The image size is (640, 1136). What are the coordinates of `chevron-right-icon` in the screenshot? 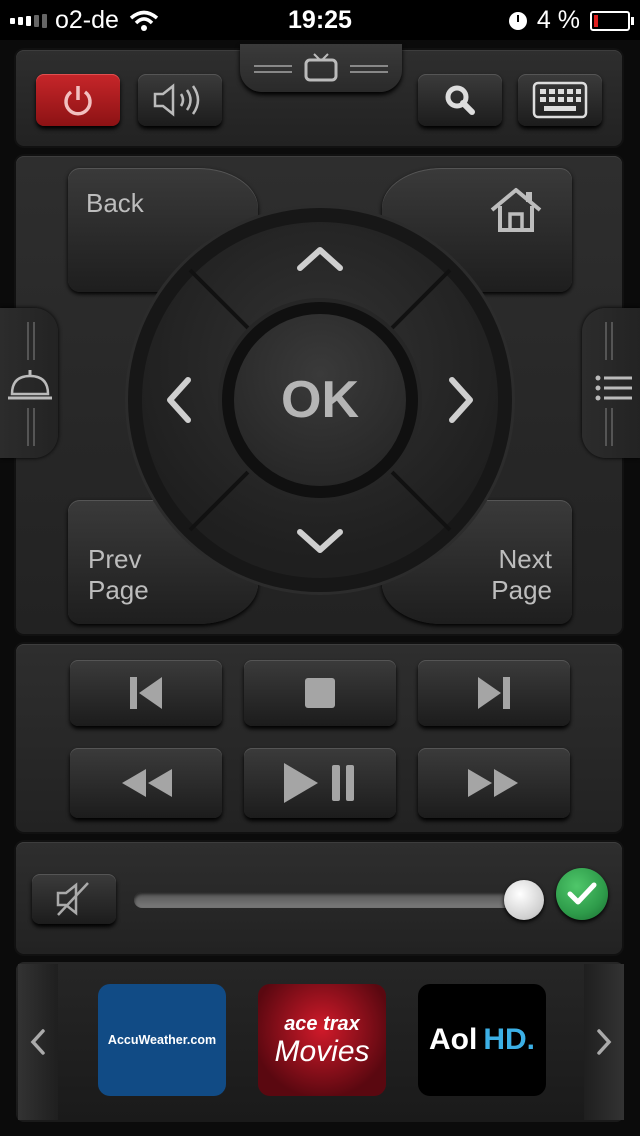 It's located at (604, 1042).